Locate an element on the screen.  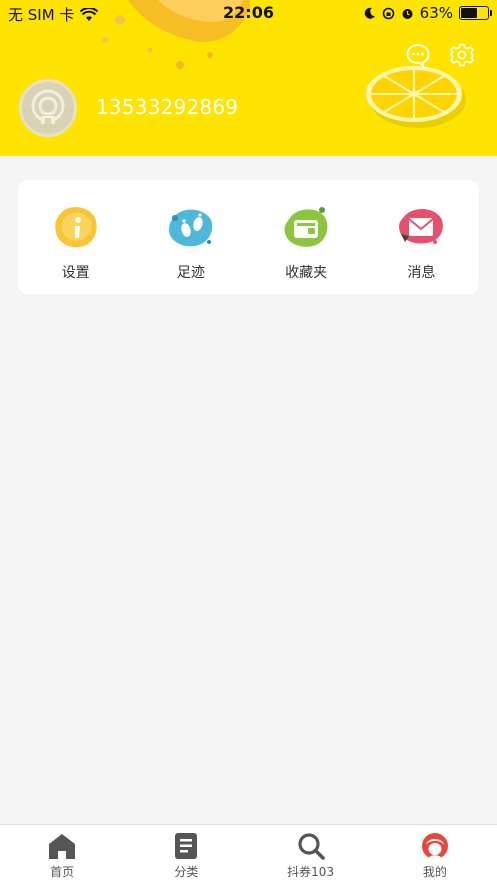
menu-item-favorites: 收藏夹 is located at coordinates (306, 237).